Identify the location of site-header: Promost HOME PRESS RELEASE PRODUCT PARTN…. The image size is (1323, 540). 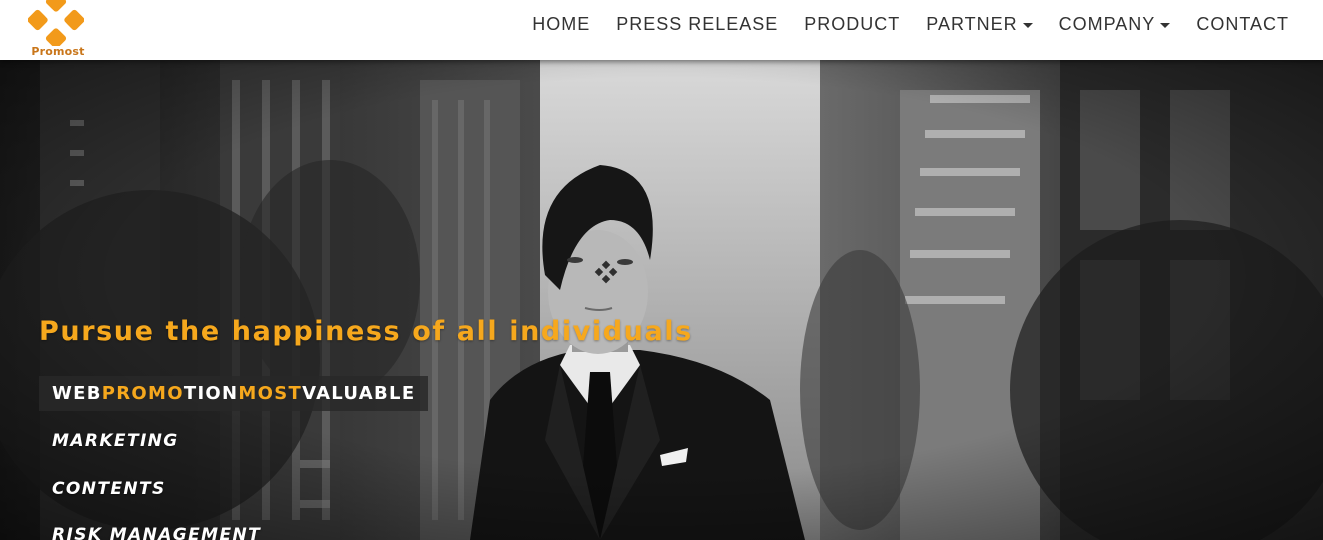
(661, 30).